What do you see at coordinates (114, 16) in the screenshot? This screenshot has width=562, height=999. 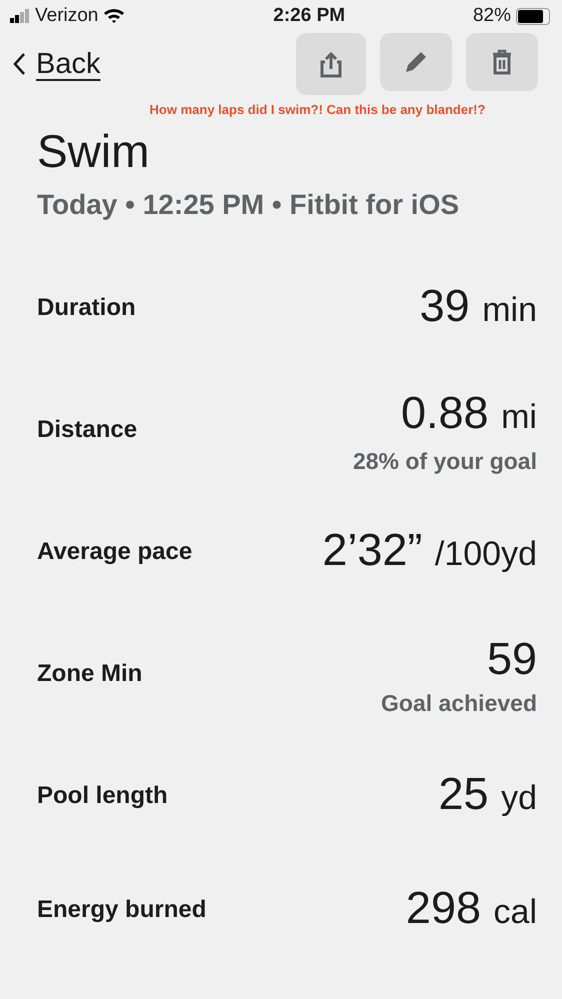 I see `wifi-icon` at bounding box center [114, 16].